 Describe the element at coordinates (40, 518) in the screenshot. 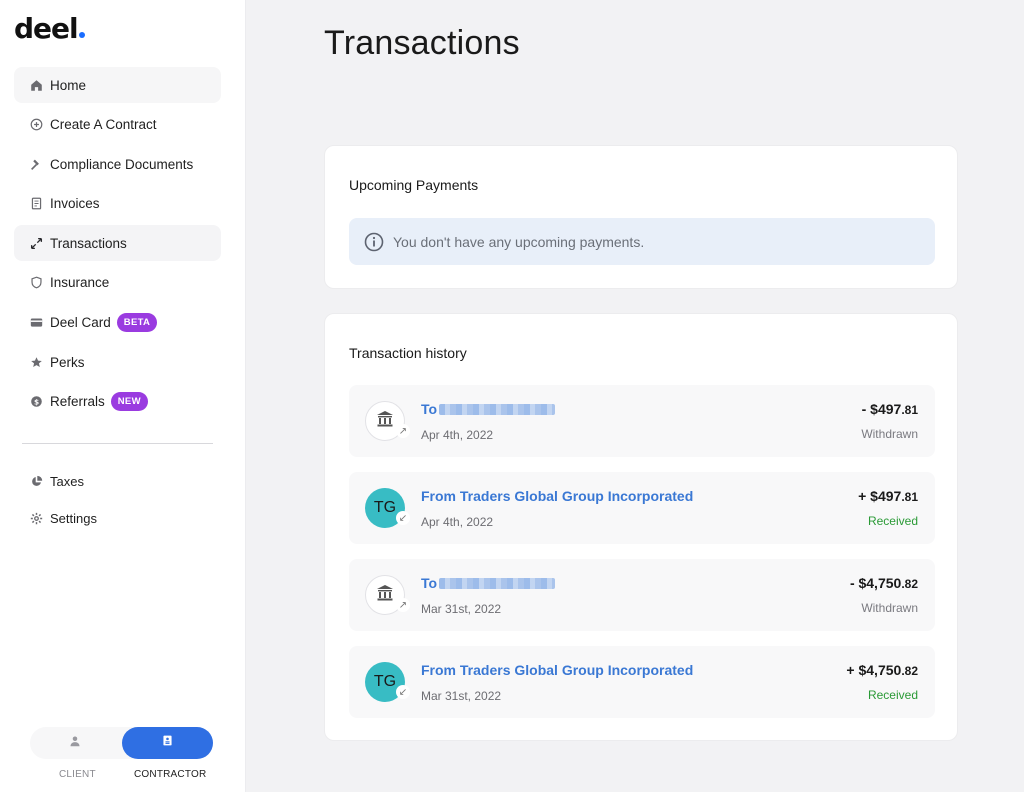

I see `gear-icon` at that location.